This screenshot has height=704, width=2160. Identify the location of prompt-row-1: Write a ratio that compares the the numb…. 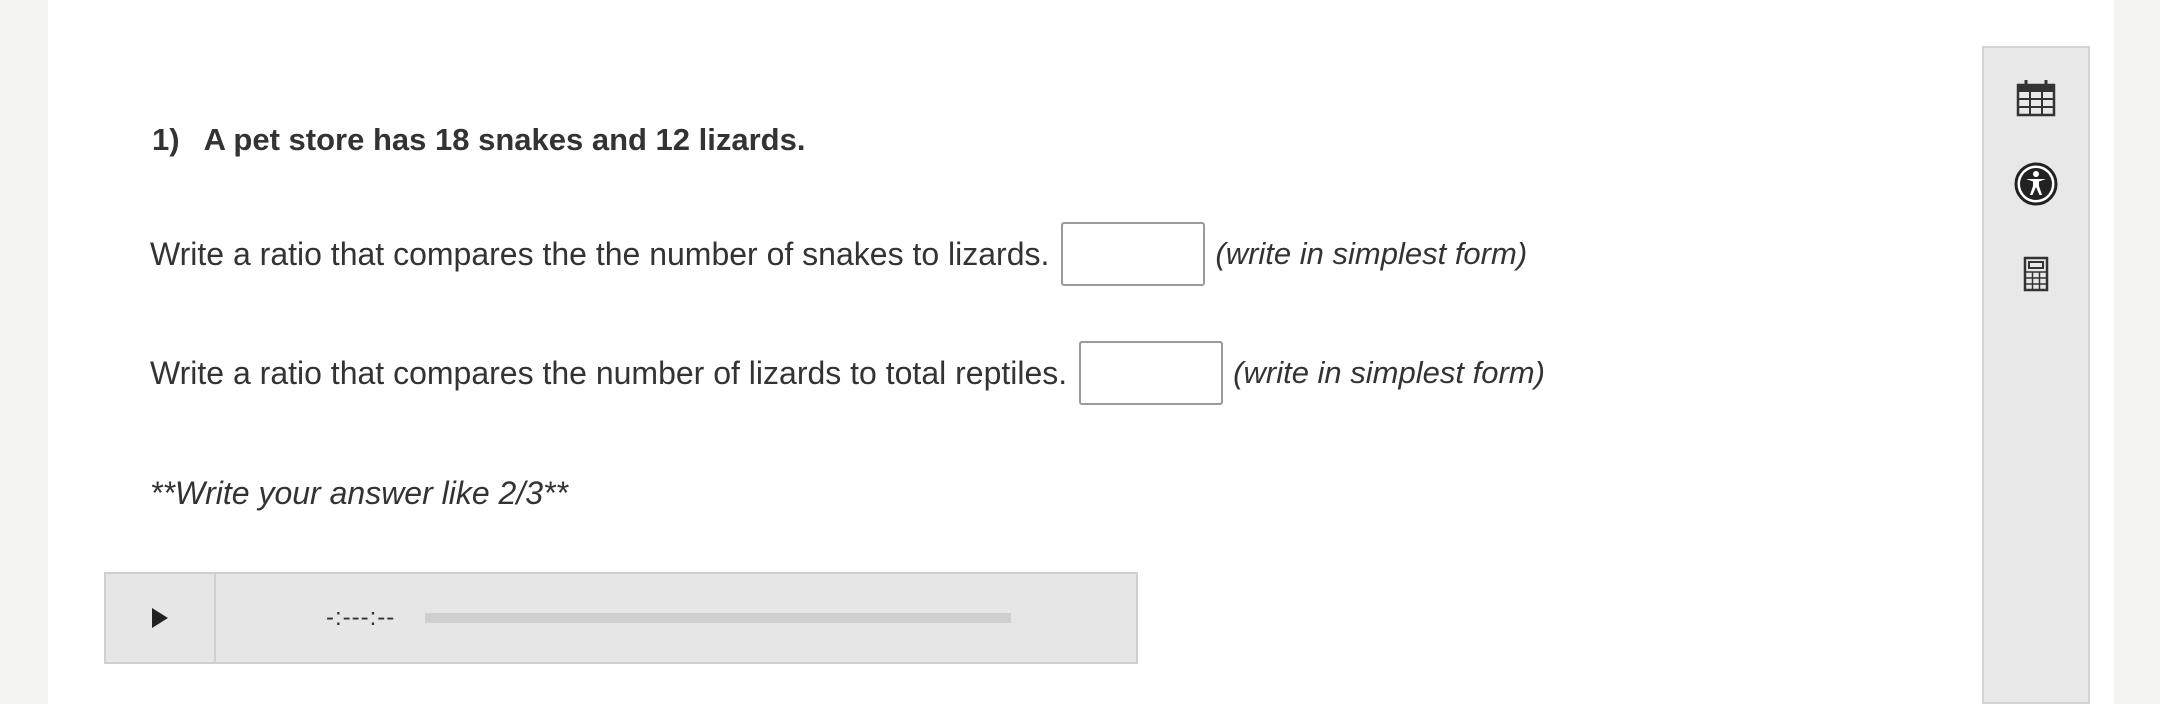
(838, 254).